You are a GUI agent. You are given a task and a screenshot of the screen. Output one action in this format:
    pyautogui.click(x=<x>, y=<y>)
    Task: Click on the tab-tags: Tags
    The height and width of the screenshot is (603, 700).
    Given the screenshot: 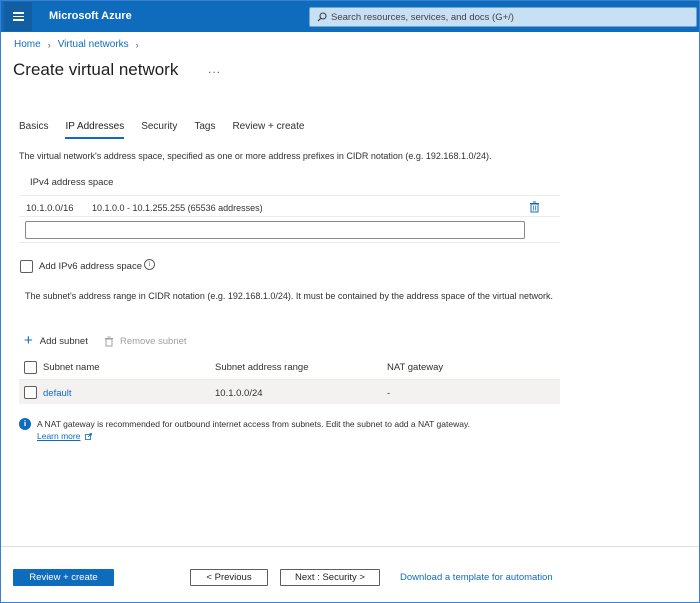 What is the action you would take?
    pyautogui.click(x=204, y=130)
    